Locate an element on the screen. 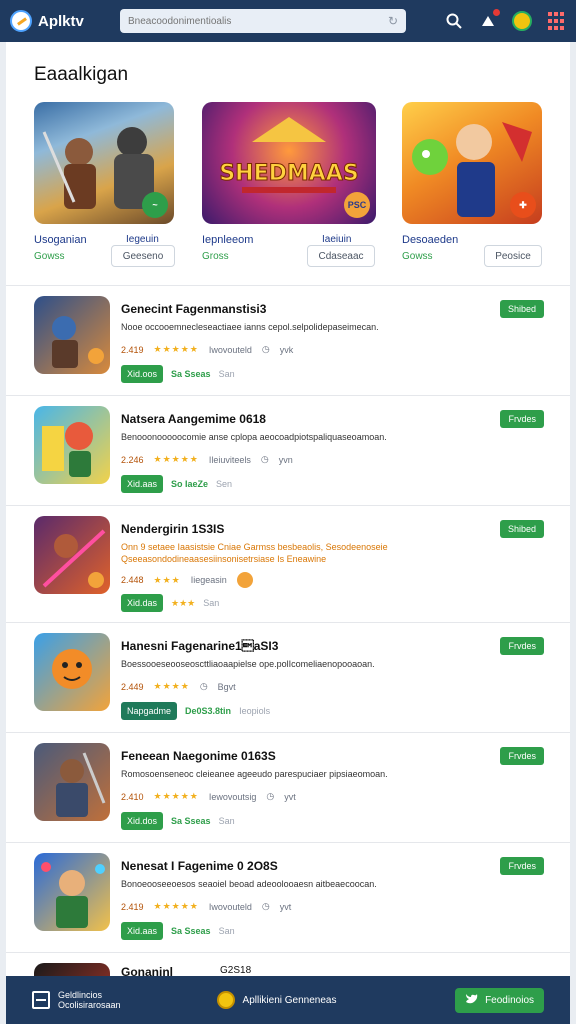 This screenshot has width=576, height=1024. game-title: Hanesni Fagenarine1aSI3 is located at coordinates (199, 646).